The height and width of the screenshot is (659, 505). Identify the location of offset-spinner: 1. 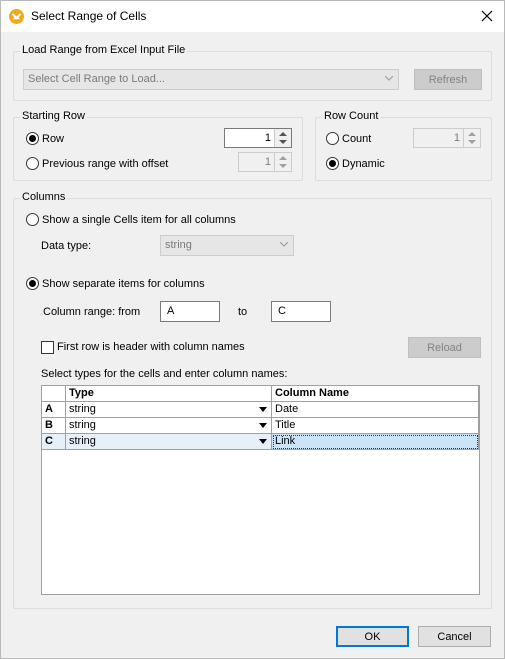
(265, 162).